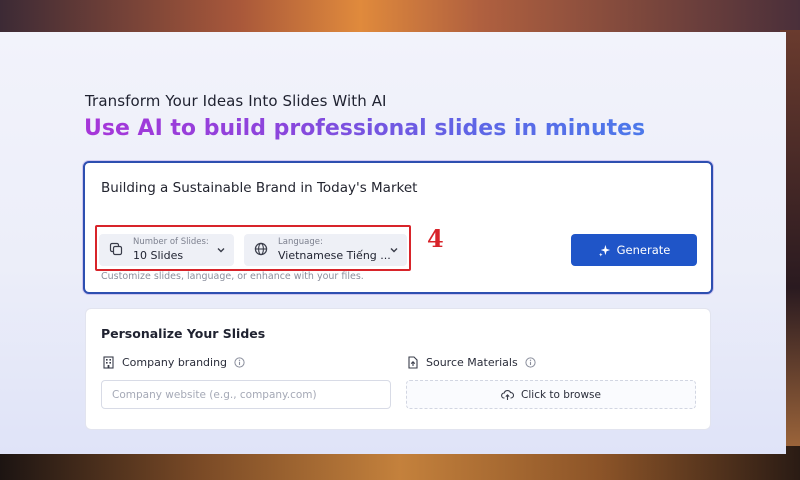  I want to click on source-materials-text: Source Materials, so click(472, 362).